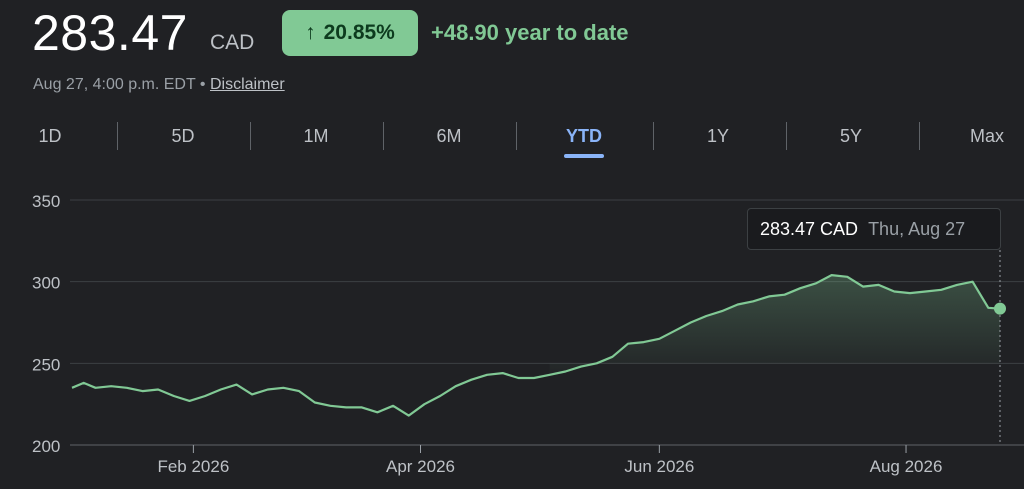 The width and height of the screenshot is (1024, 489). What do you see at coordinates (46, 446) in the screenshot?
I see `y-tick-label: 200` at bounding box center [46, 446].